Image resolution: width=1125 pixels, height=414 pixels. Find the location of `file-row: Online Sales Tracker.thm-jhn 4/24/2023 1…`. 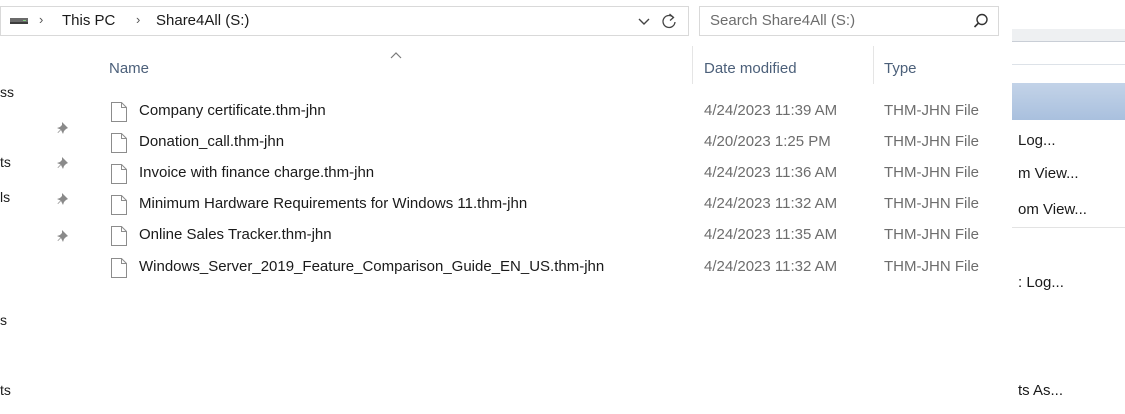

file-row: Online Sales Tracker.thm-jhn 4/24/2023 1… is located at coordinates (551, 236).